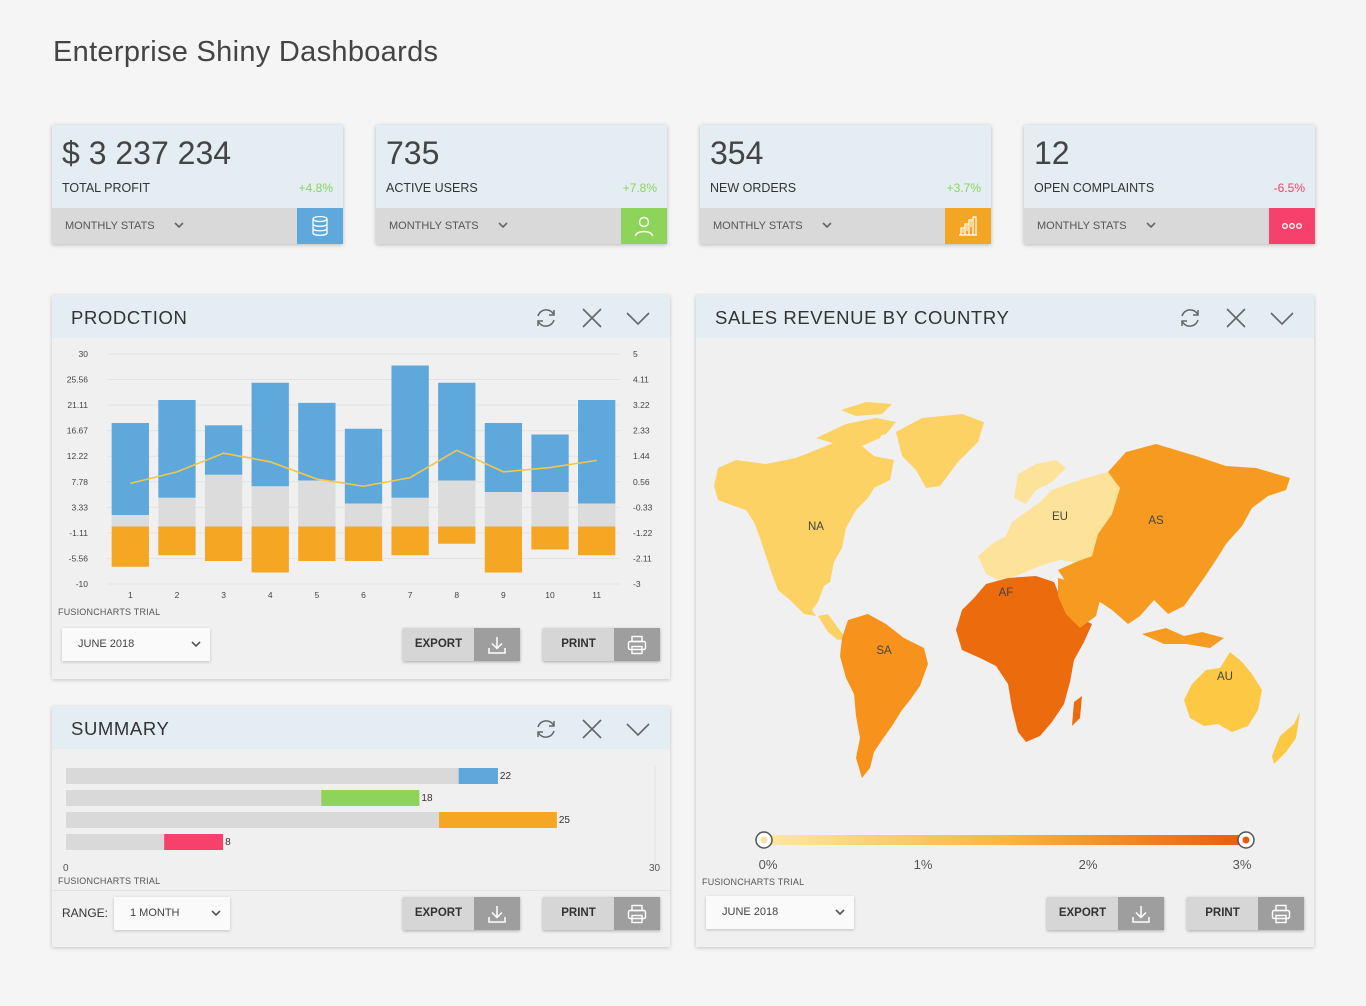 The image size is (1366, 1006). I want to click on summary-bar-value: 18, so click(427, 798).